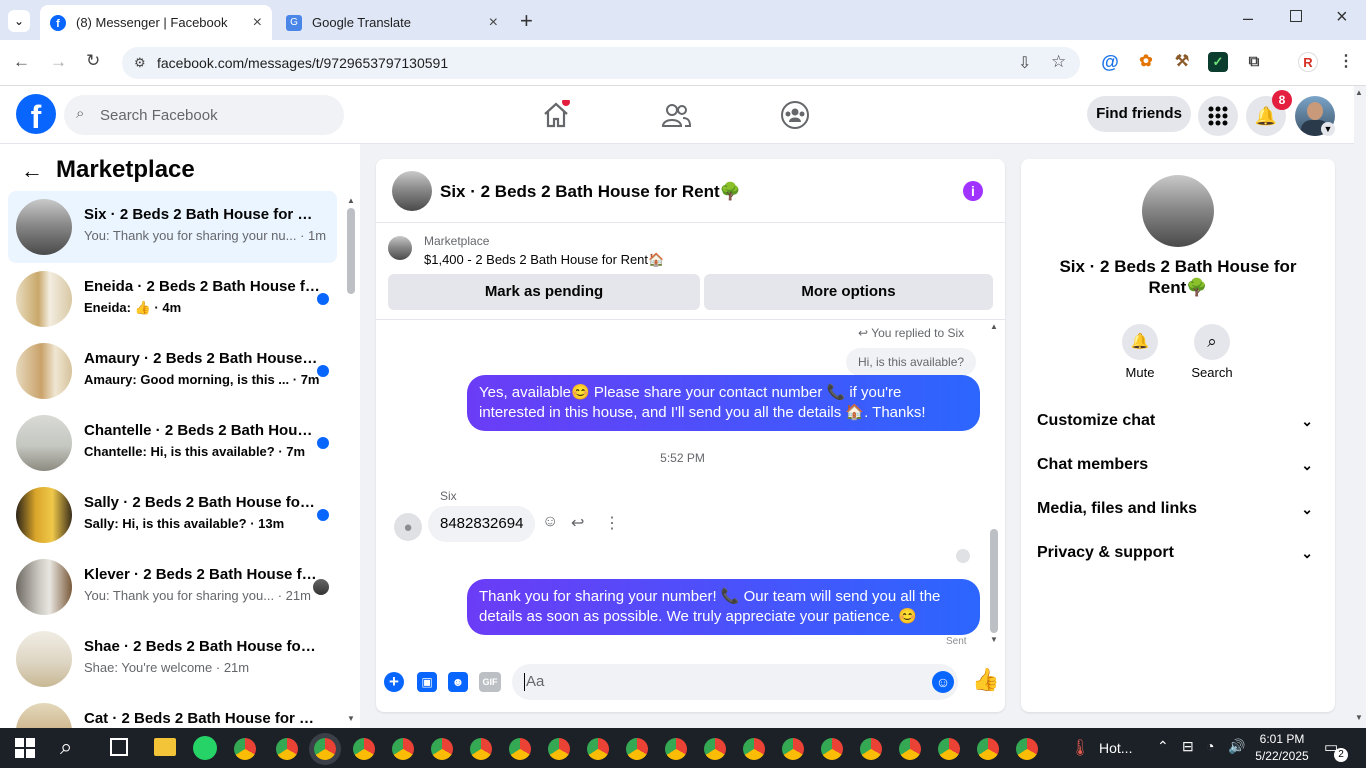 This screenshot has width=1366, height=768. I want to click on groups-icon, so click(795, 115).